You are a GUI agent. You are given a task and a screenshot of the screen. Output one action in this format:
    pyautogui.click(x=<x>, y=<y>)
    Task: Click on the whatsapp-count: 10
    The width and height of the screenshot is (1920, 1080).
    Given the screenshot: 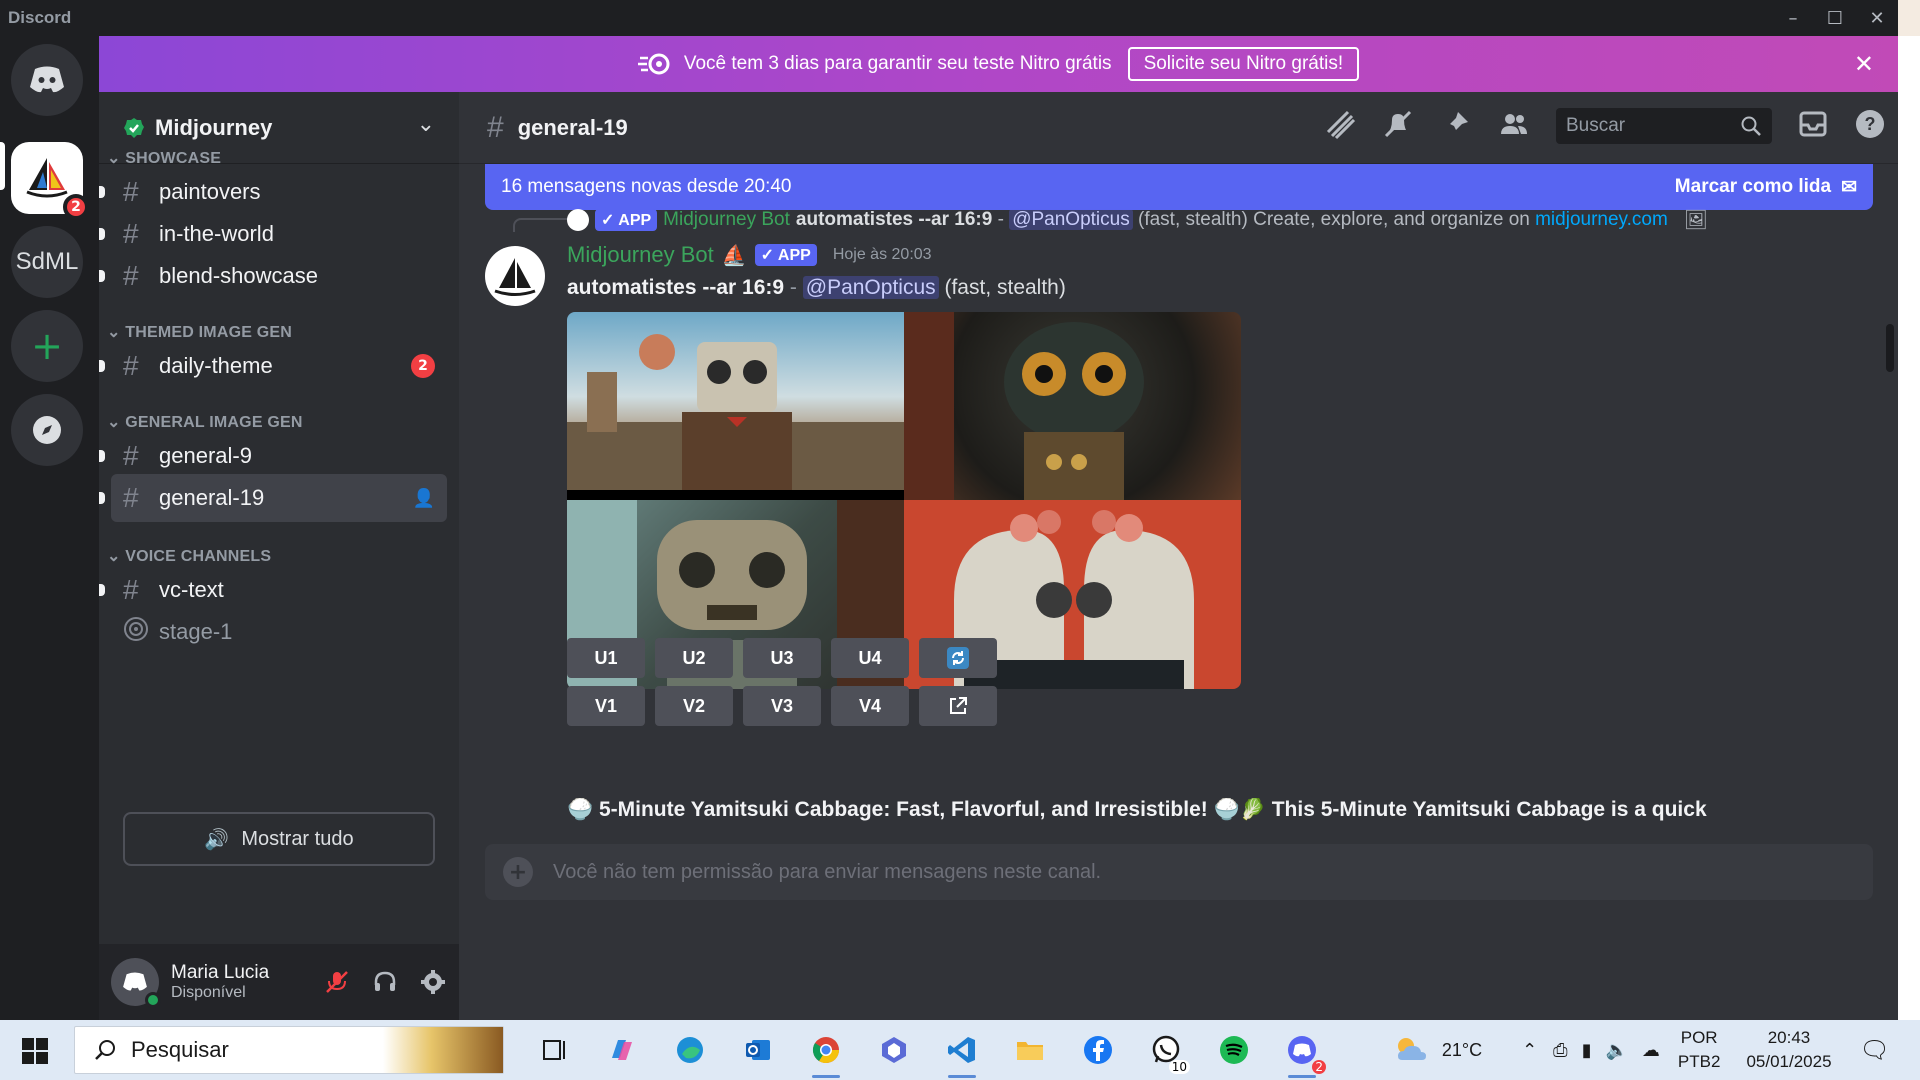 What is the action you would take?
    pyautogui.click(x=1179, y=1067)
    